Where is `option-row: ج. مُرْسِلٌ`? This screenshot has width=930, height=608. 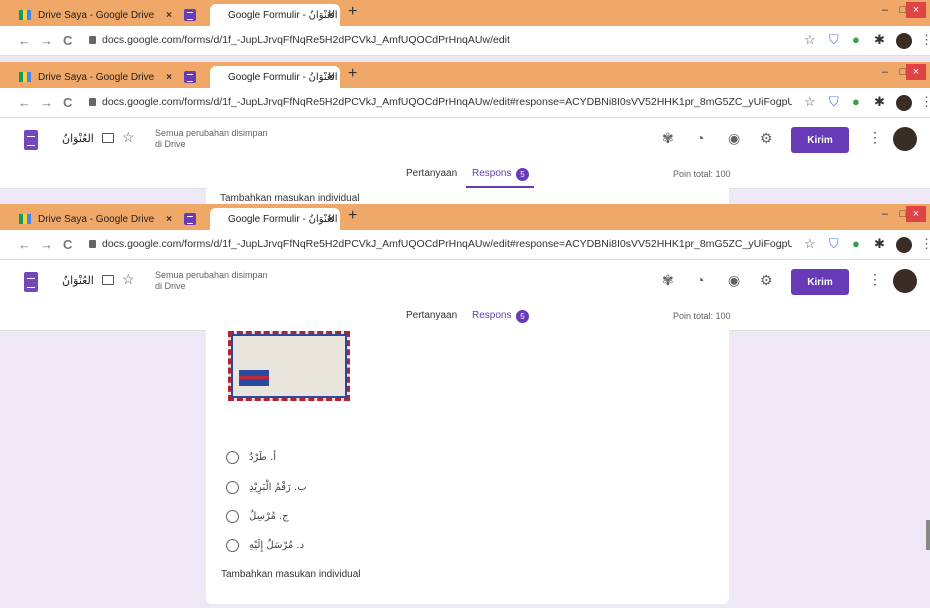 option-row: ج. مُرْسِلٌ is located at coordinates (257, 516).